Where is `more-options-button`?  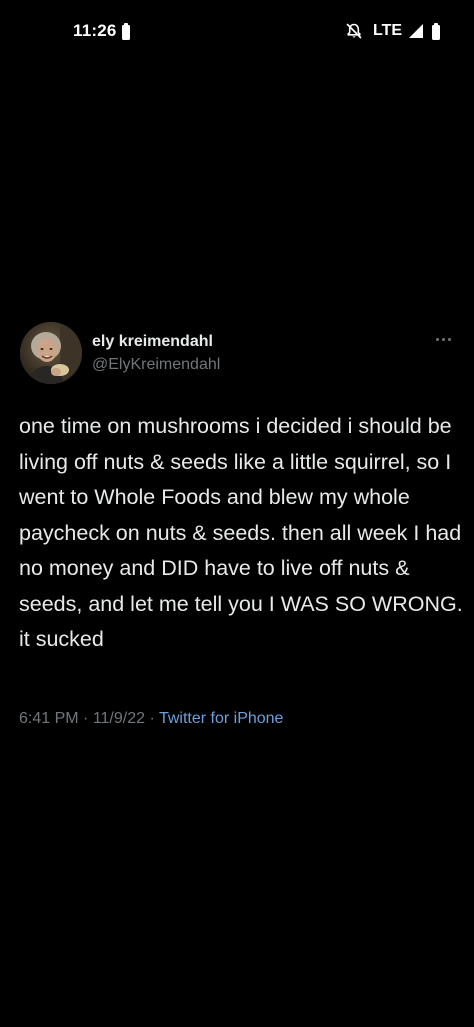 more-options-button is located at coordinates (443, 339).